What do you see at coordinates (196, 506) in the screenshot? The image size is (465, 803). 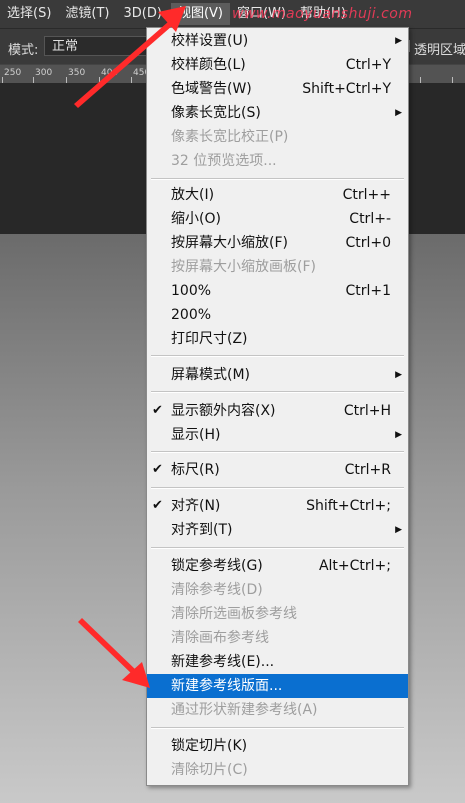 I see `menu-item-label: 对齐(N)` at bounding box center [196, 506].